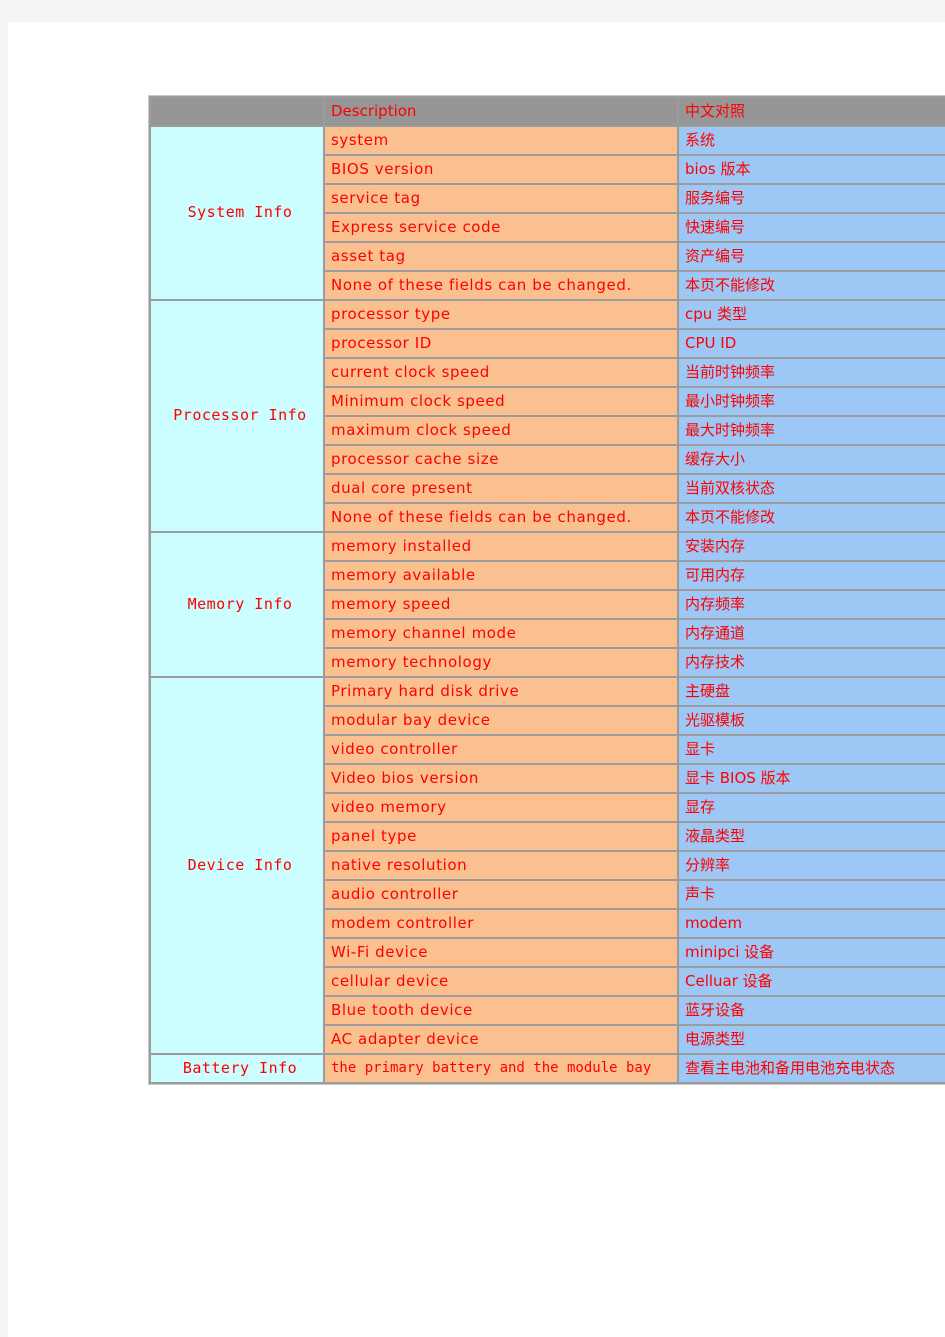  Describe the element at coordinates (812, 894) in the screenshot. I see `chinese-cell: 声卡` at that location.